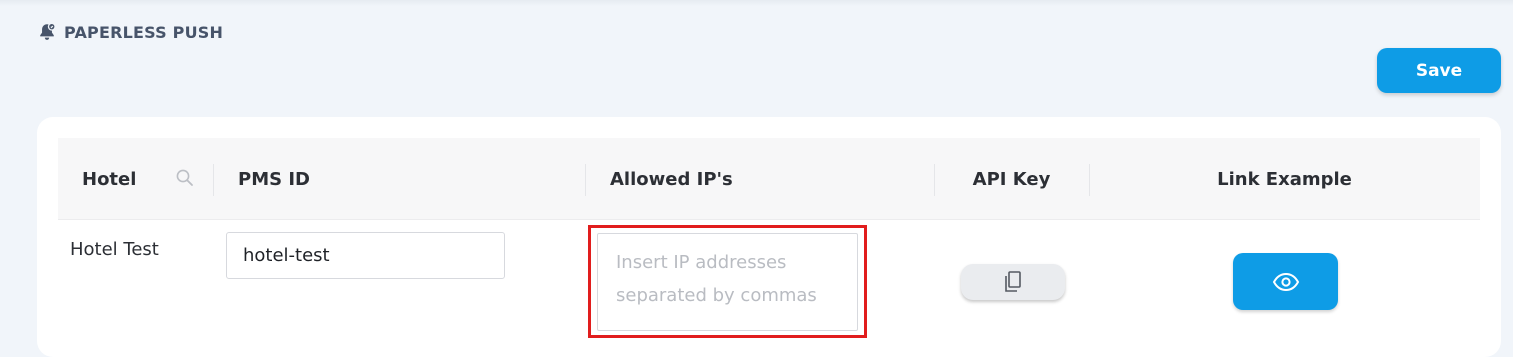  Describe the element at coordinates (727, 282) in the screenshot. I see `allowed-ips-textarea` at that location.